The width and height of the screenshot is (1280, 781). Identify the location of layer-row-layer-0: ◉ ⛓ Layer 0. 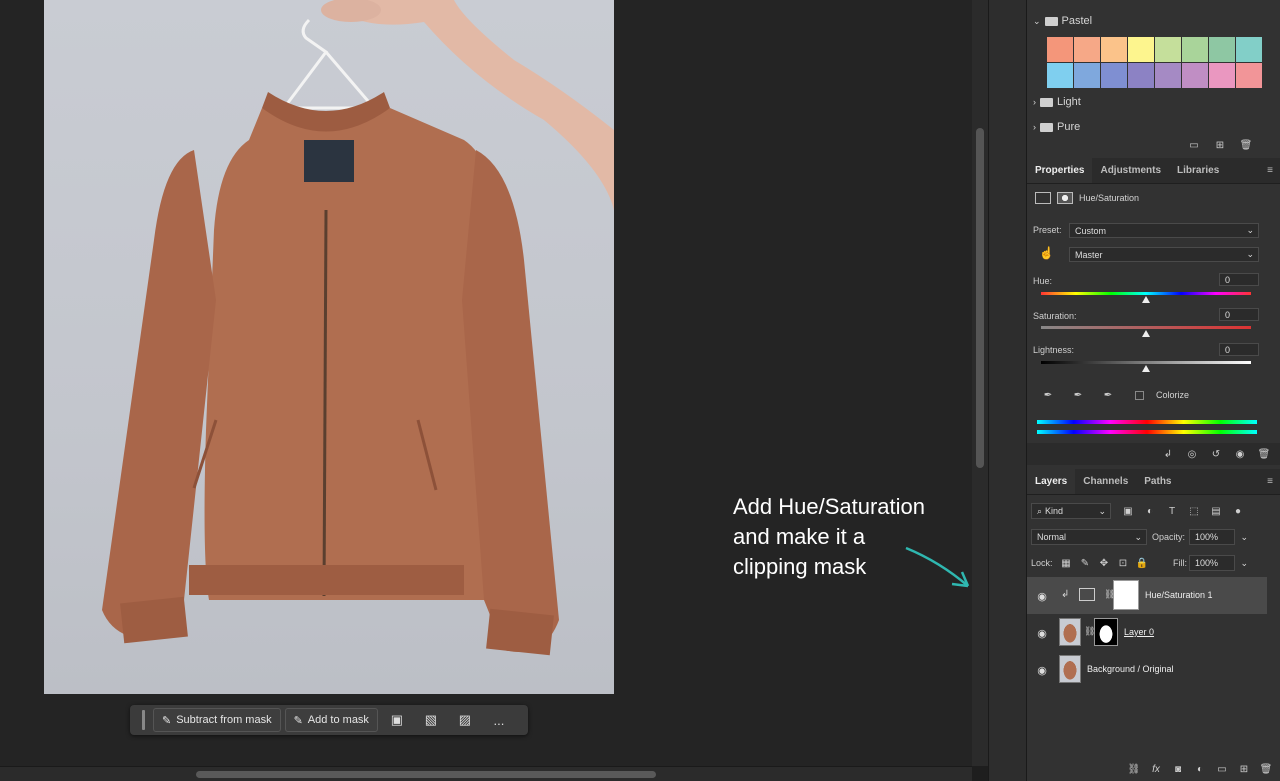
(1153, 632).